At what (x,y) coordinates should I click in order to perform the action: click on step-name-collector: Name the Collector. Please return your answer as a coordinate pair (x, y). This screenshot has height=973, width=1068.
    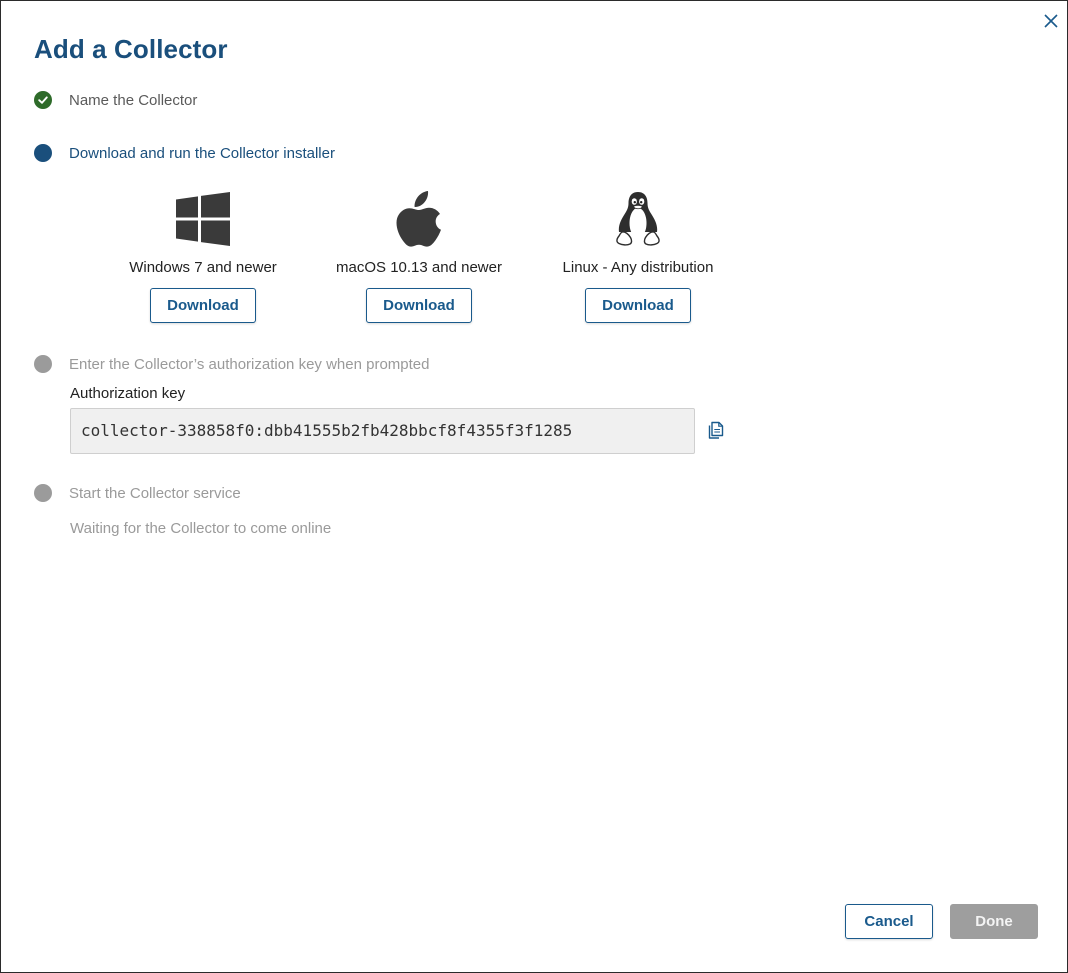
    Looking at the image, I should click on (115, 100).